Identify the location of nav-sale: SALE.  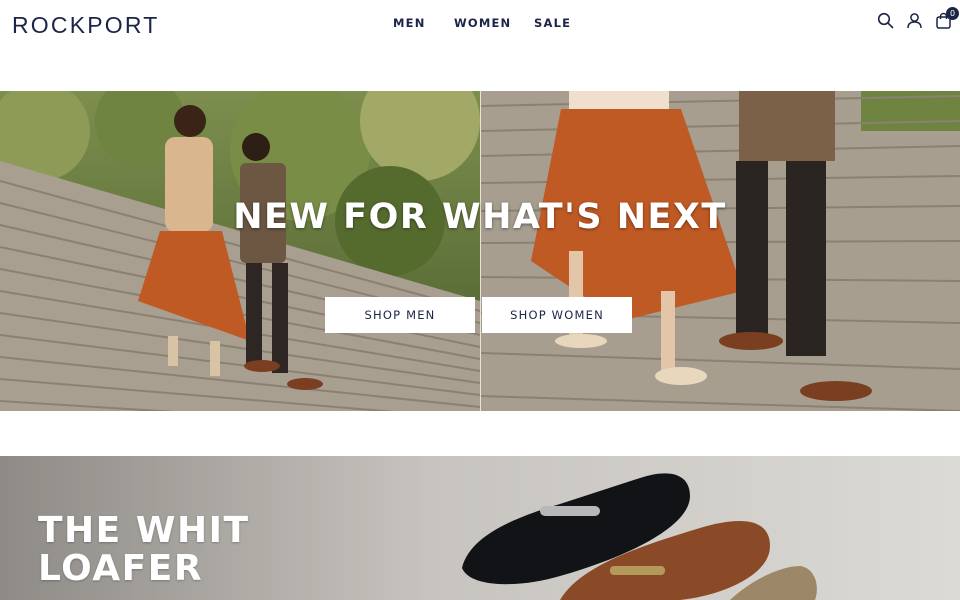
(552, 23).